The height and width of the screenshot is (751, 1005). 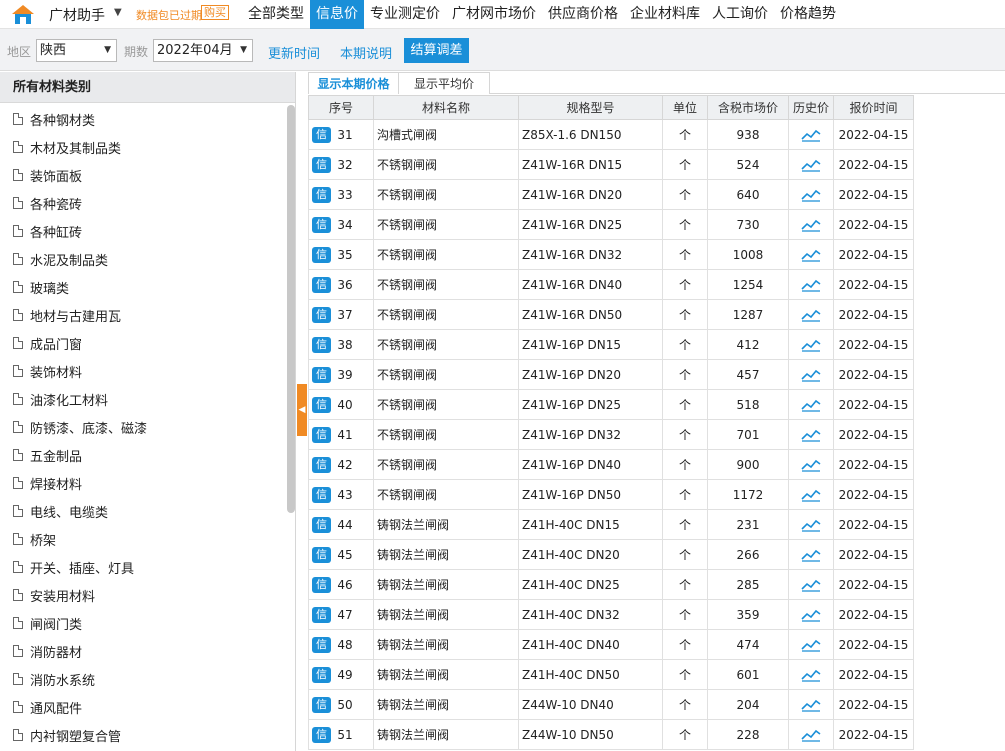 I want to click on tab-current-price: 显示本期价格, so click(x=353, y=83).